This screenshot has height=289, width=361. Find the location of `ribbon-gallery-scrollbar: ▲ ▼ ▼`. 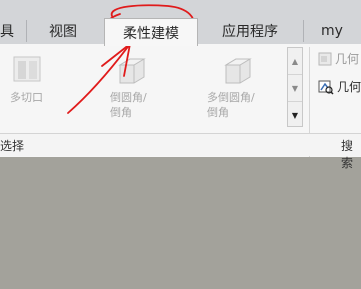

ribbon-gallery-scrollbar: ▲ ▼ ▼ is located at coordinates (295, 87).